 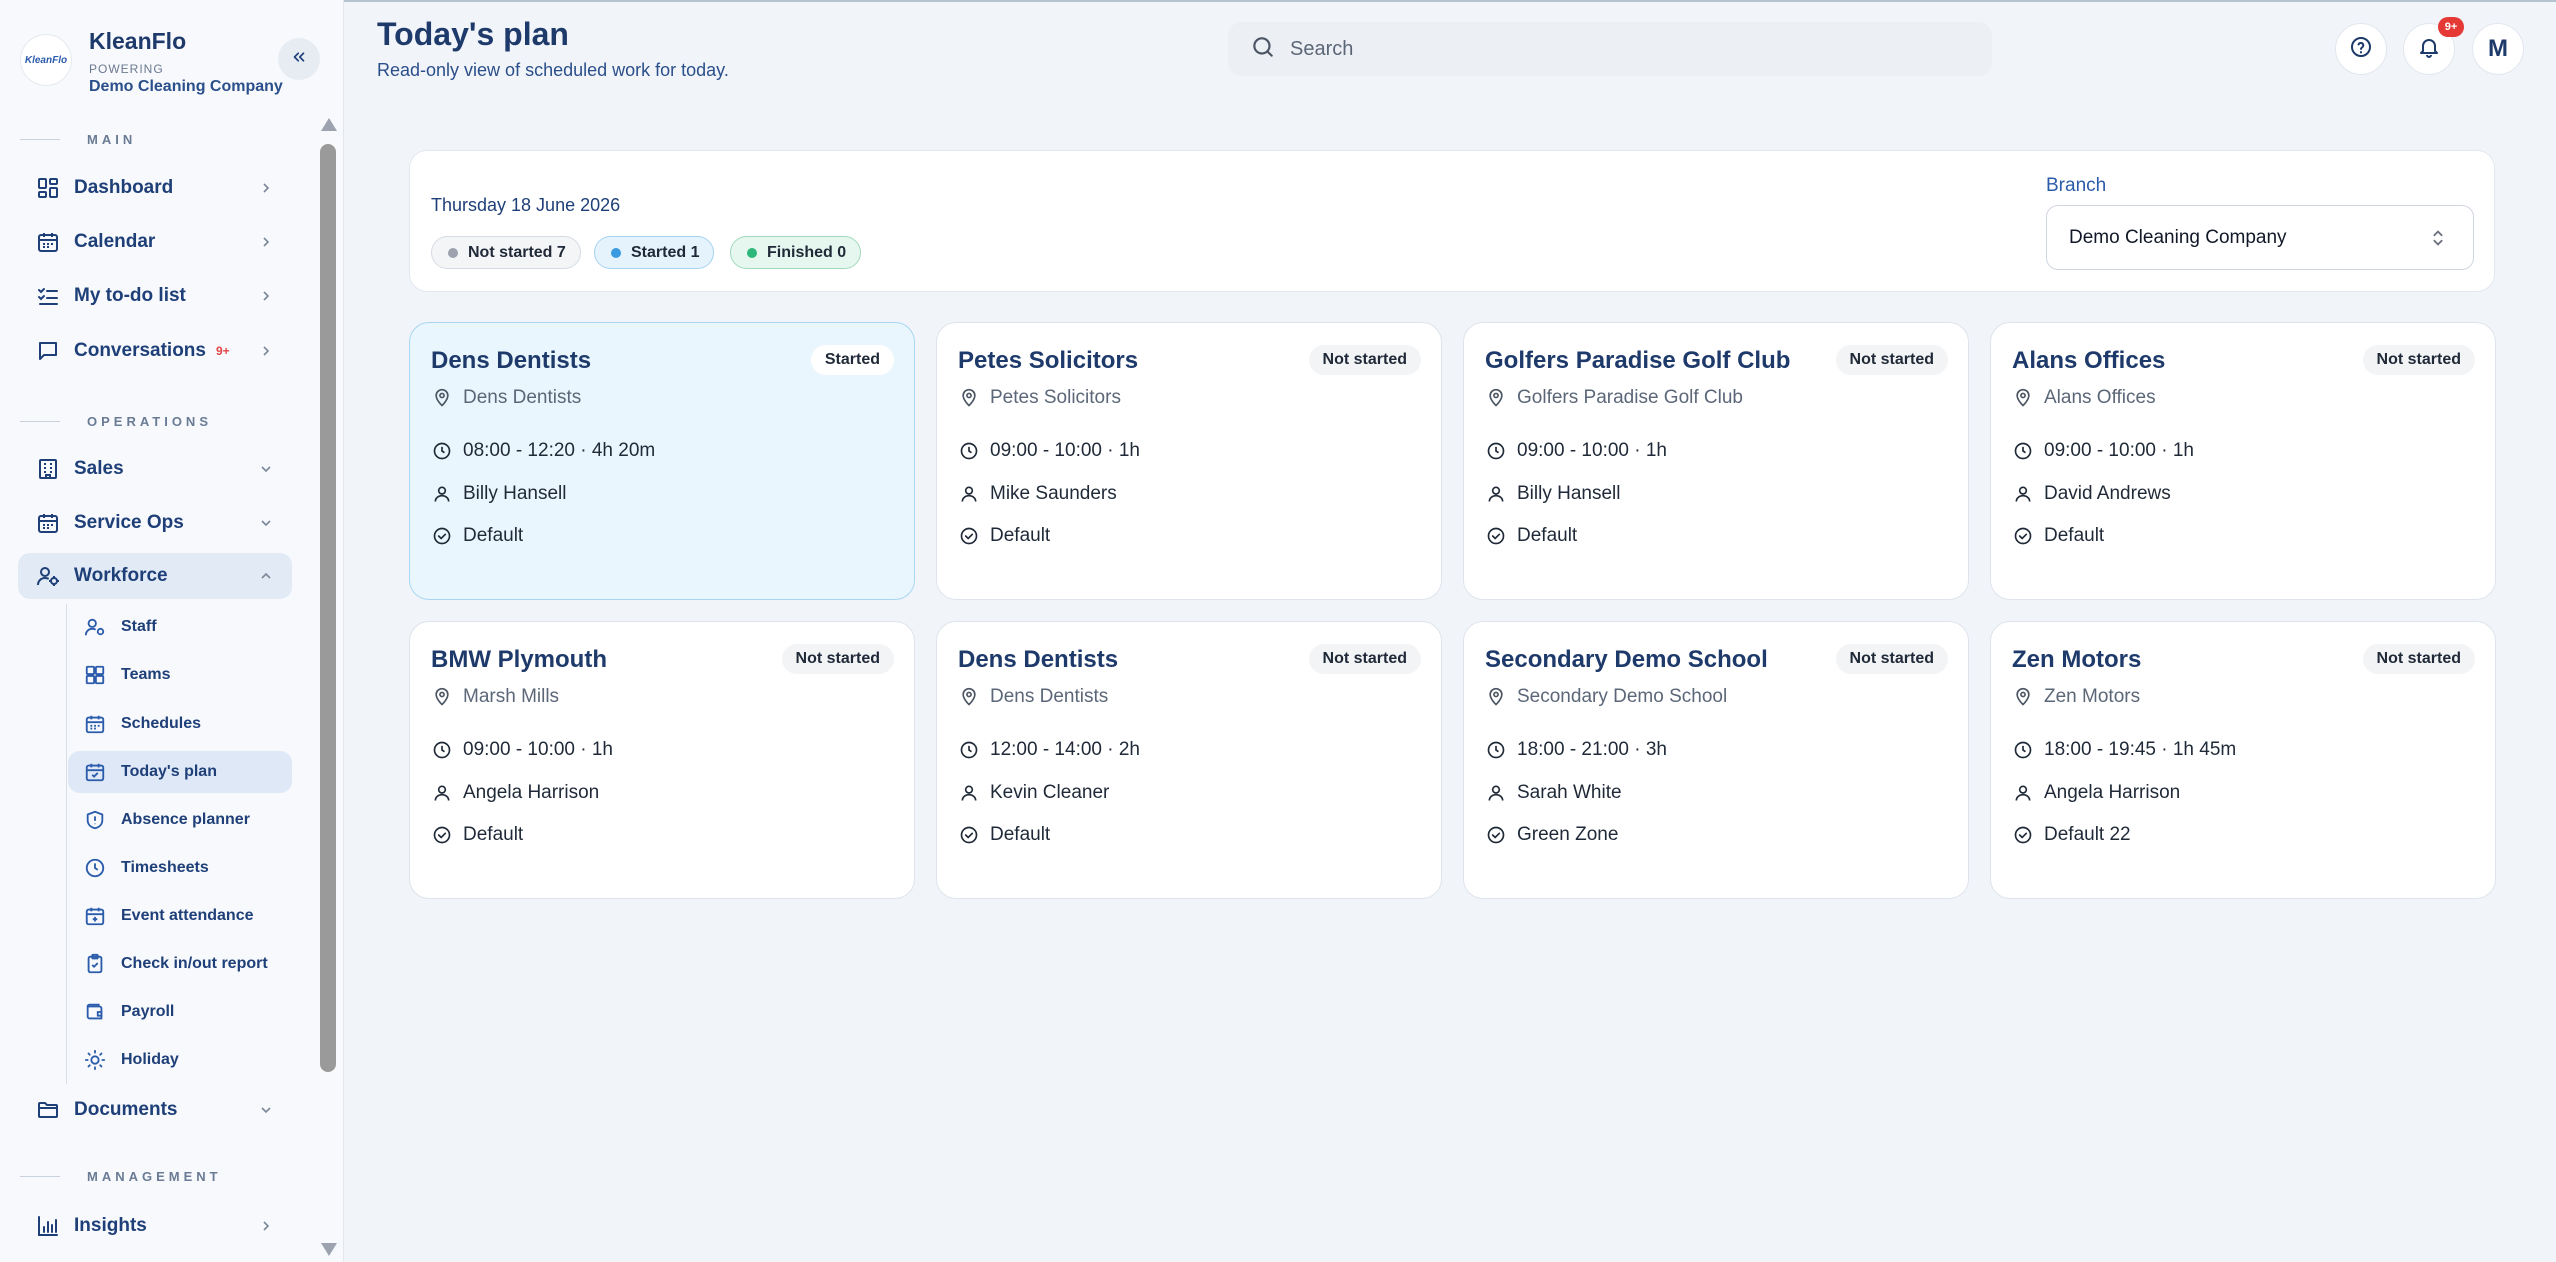 I want to click on sidebar-item-documents: Documents, so click(x=155, y=1110).